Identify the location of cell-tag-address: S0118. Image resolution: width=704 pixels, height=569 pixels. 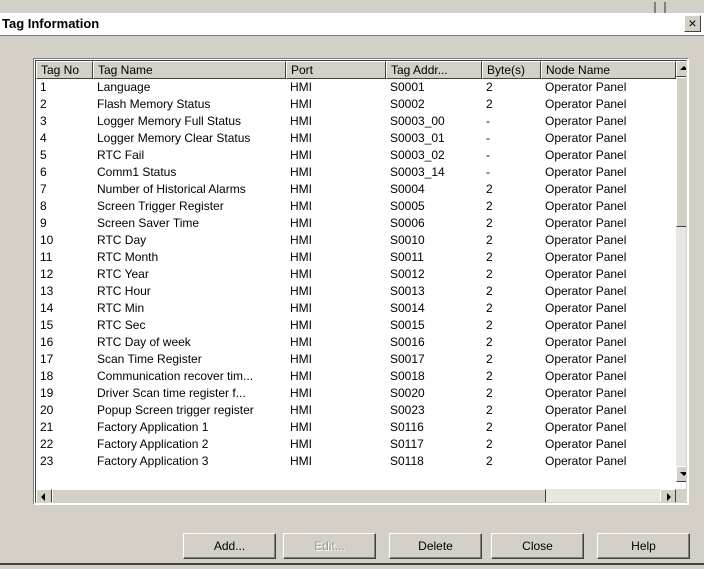
(407, 461).